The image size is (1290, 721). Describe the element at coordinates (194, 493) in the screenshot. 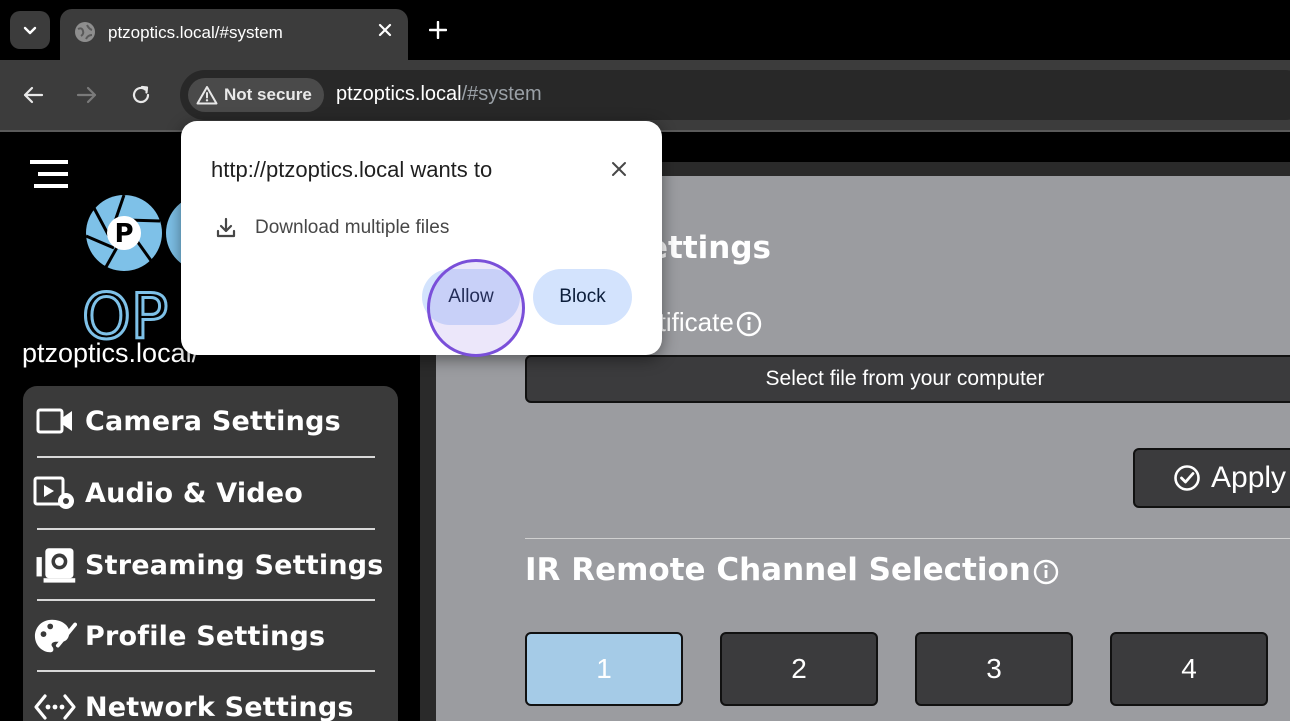

I see `sidebar-item-label: Audio & Video` at that location.